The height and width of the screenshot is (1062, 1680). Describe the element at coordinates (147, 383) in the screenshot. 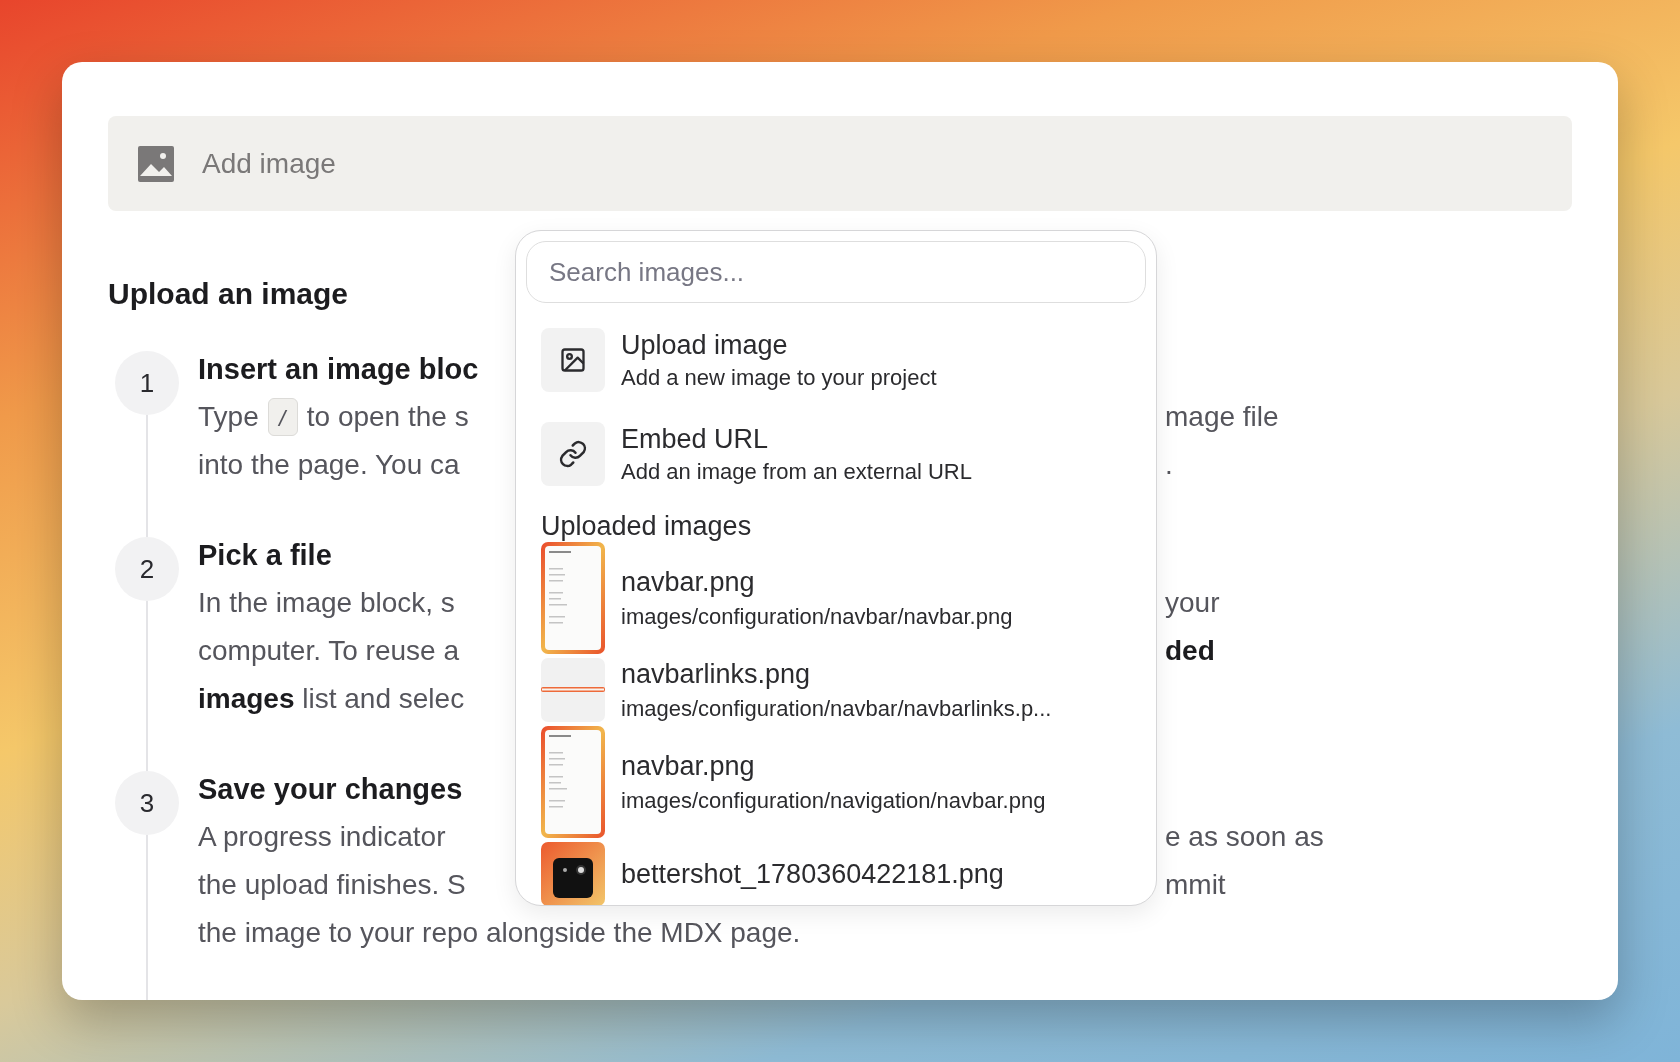

I see `step-number: 1` at that location.